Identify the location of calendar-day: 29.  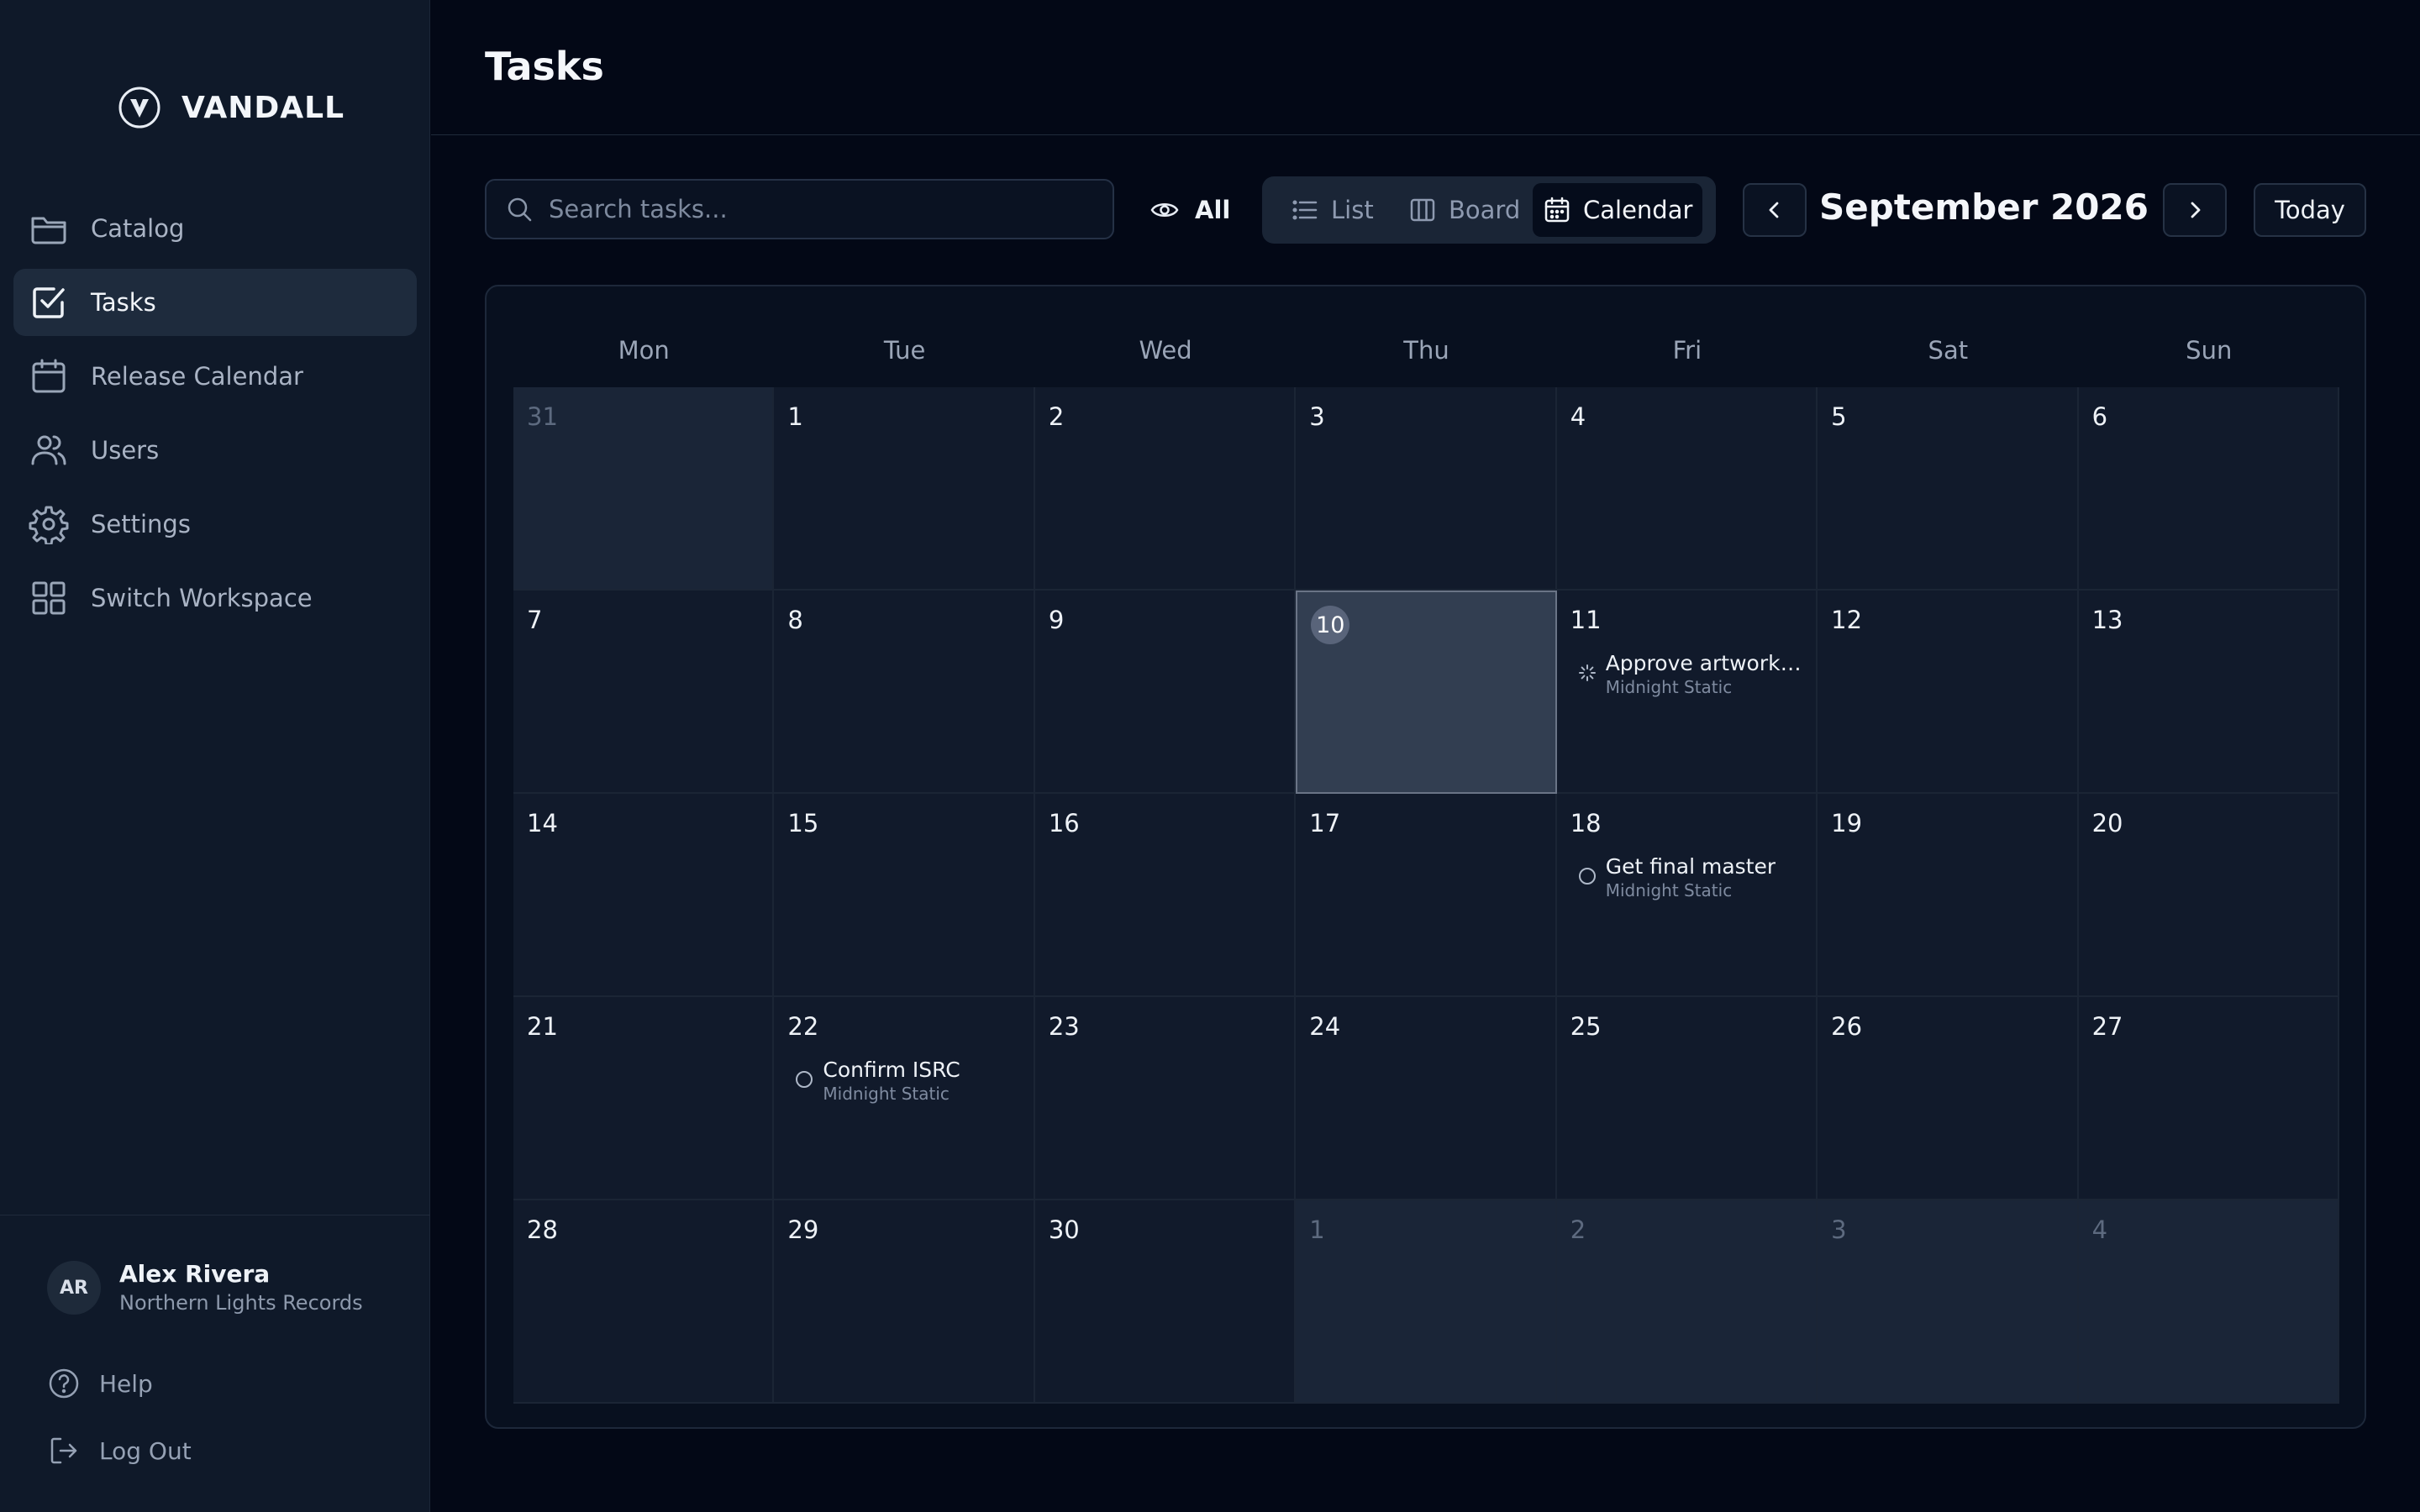
(904, 1302).